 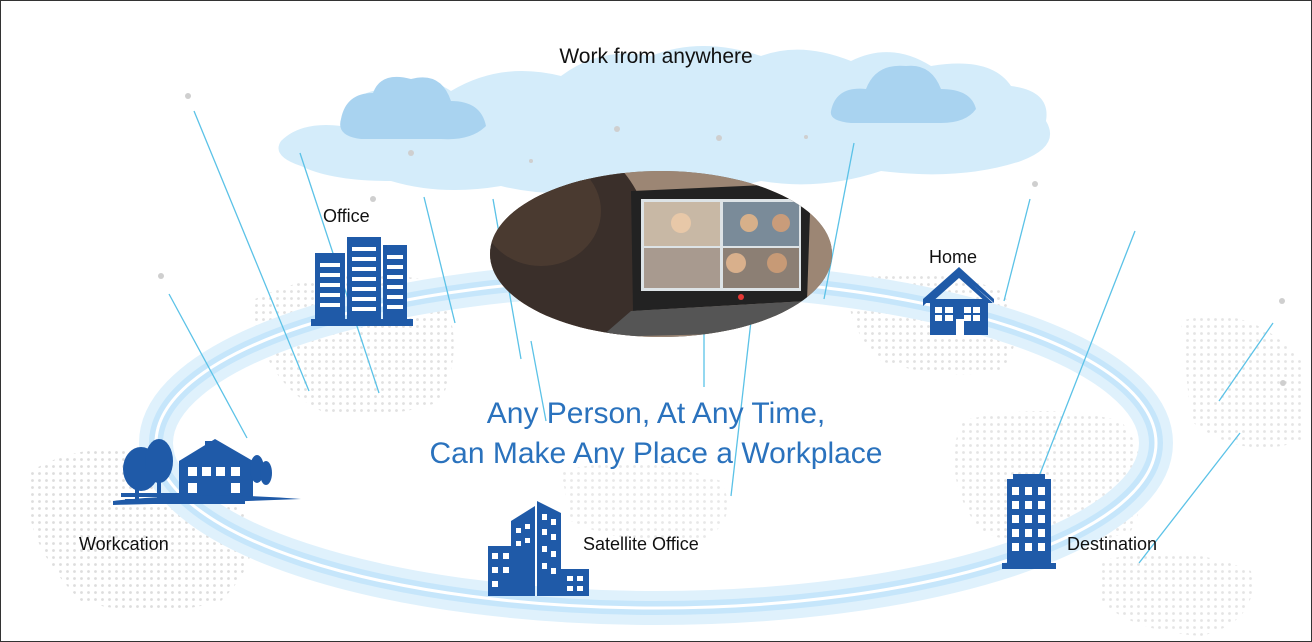 I want to click on workcation-house-icon, so click(x=207, y=472).